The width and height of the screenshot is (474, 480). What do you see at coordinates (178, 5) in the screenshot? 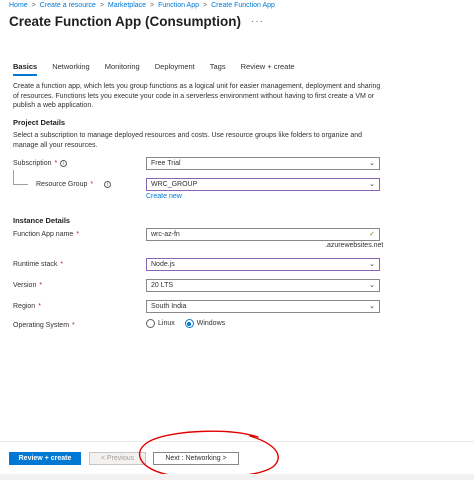
I see `breadcrumb-function-app: Function App` at bounding box center [178, 5].